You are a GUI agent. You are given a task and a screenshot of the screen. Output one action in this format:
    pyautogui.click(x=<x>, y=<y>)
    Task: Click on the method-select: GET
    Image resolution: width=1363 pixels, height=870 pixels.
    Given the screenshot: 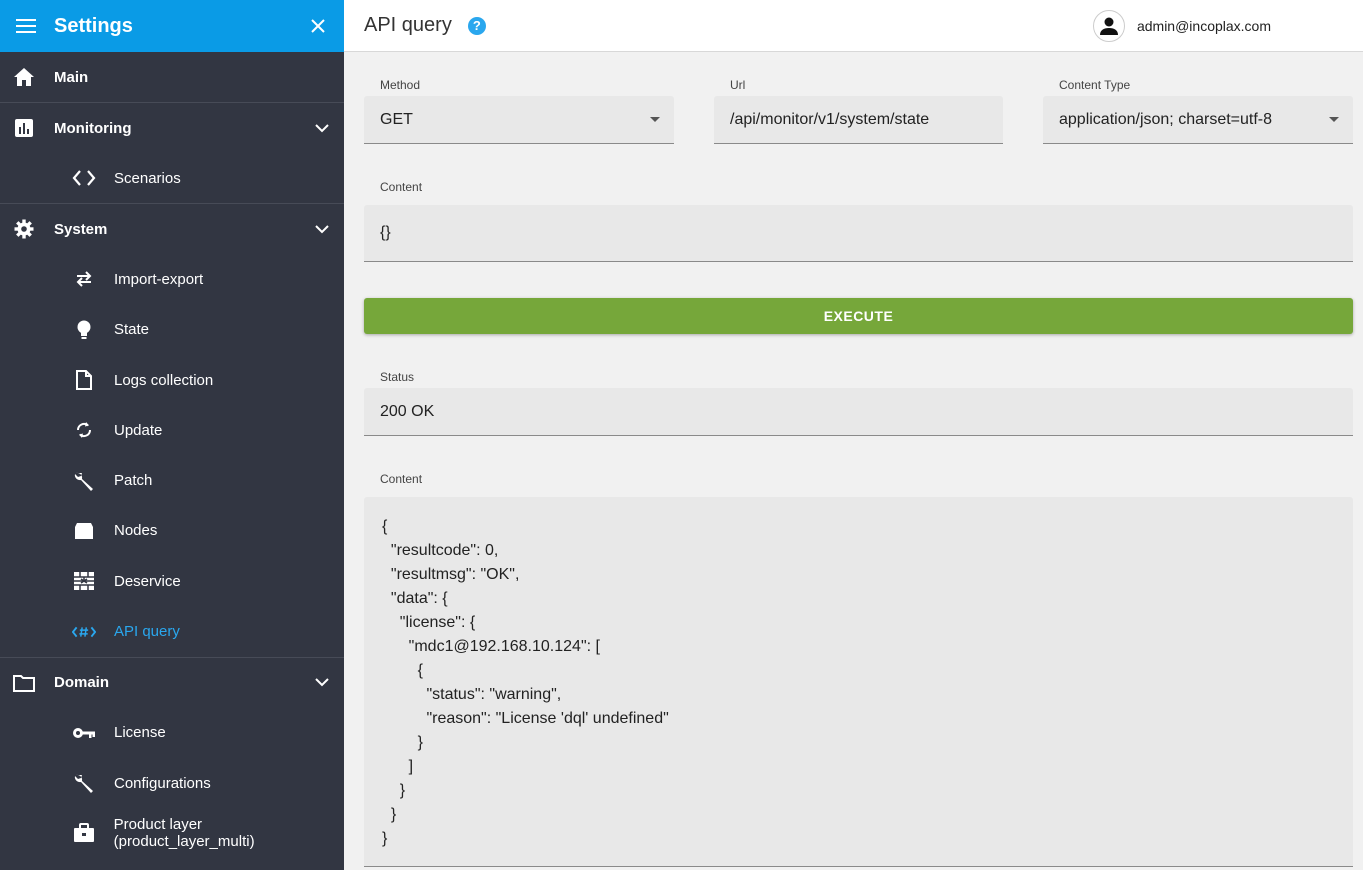 What is the action you would take?
    pyautogui.click(x=519, y=120)
    